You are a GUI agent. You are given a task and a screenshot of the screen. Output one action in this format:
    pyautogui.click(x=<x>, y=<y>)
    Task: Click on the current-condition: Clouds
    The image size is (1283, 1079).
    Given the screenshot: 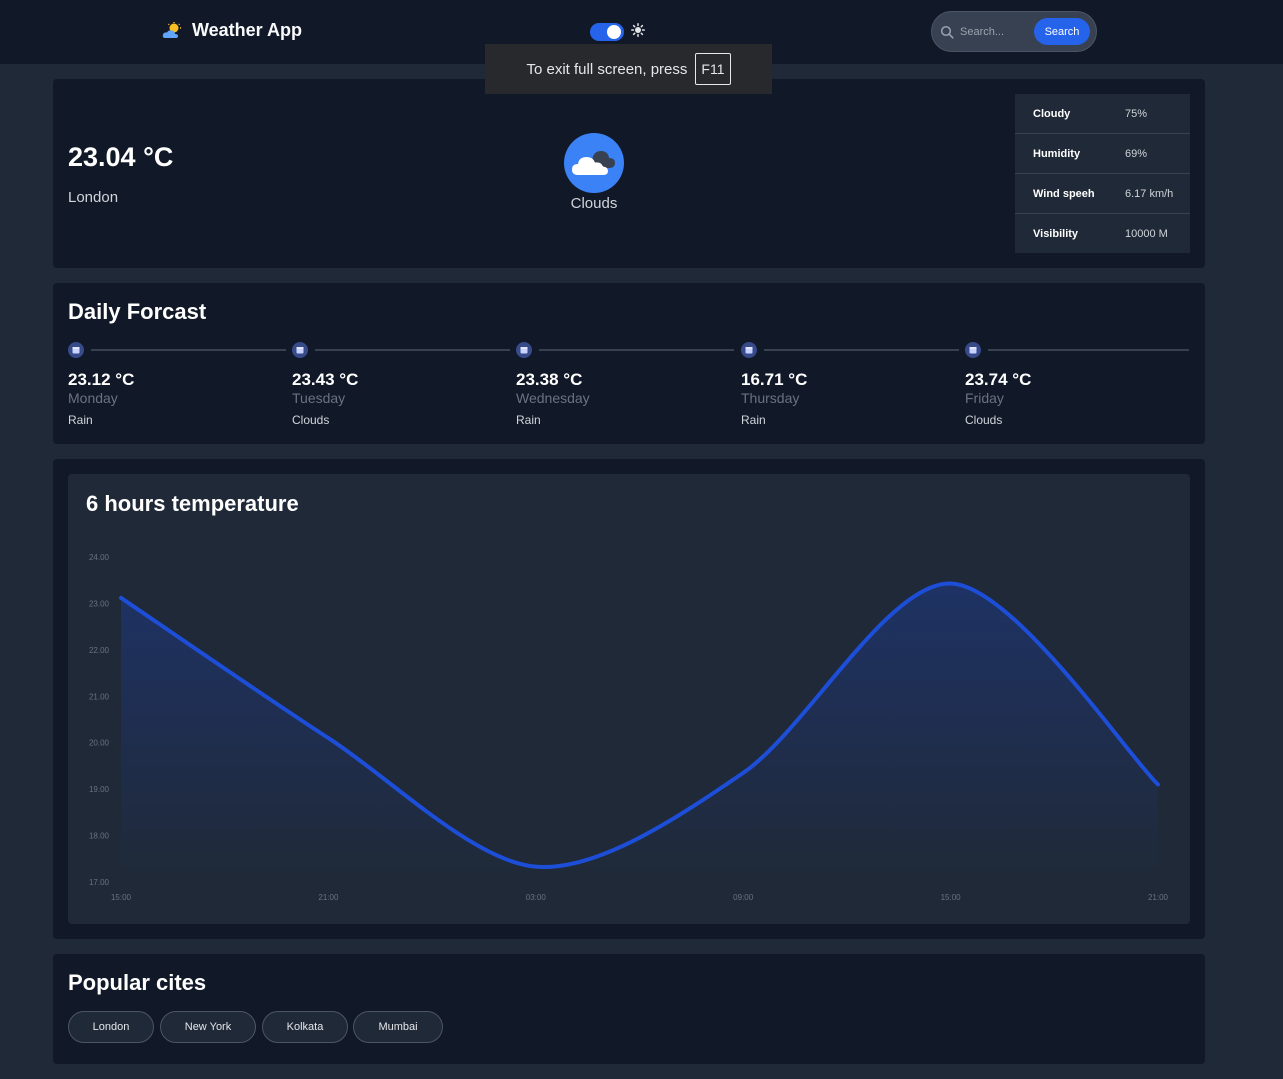 What is the action you would take?
    pyautogui.click(x=594, y=203)
    